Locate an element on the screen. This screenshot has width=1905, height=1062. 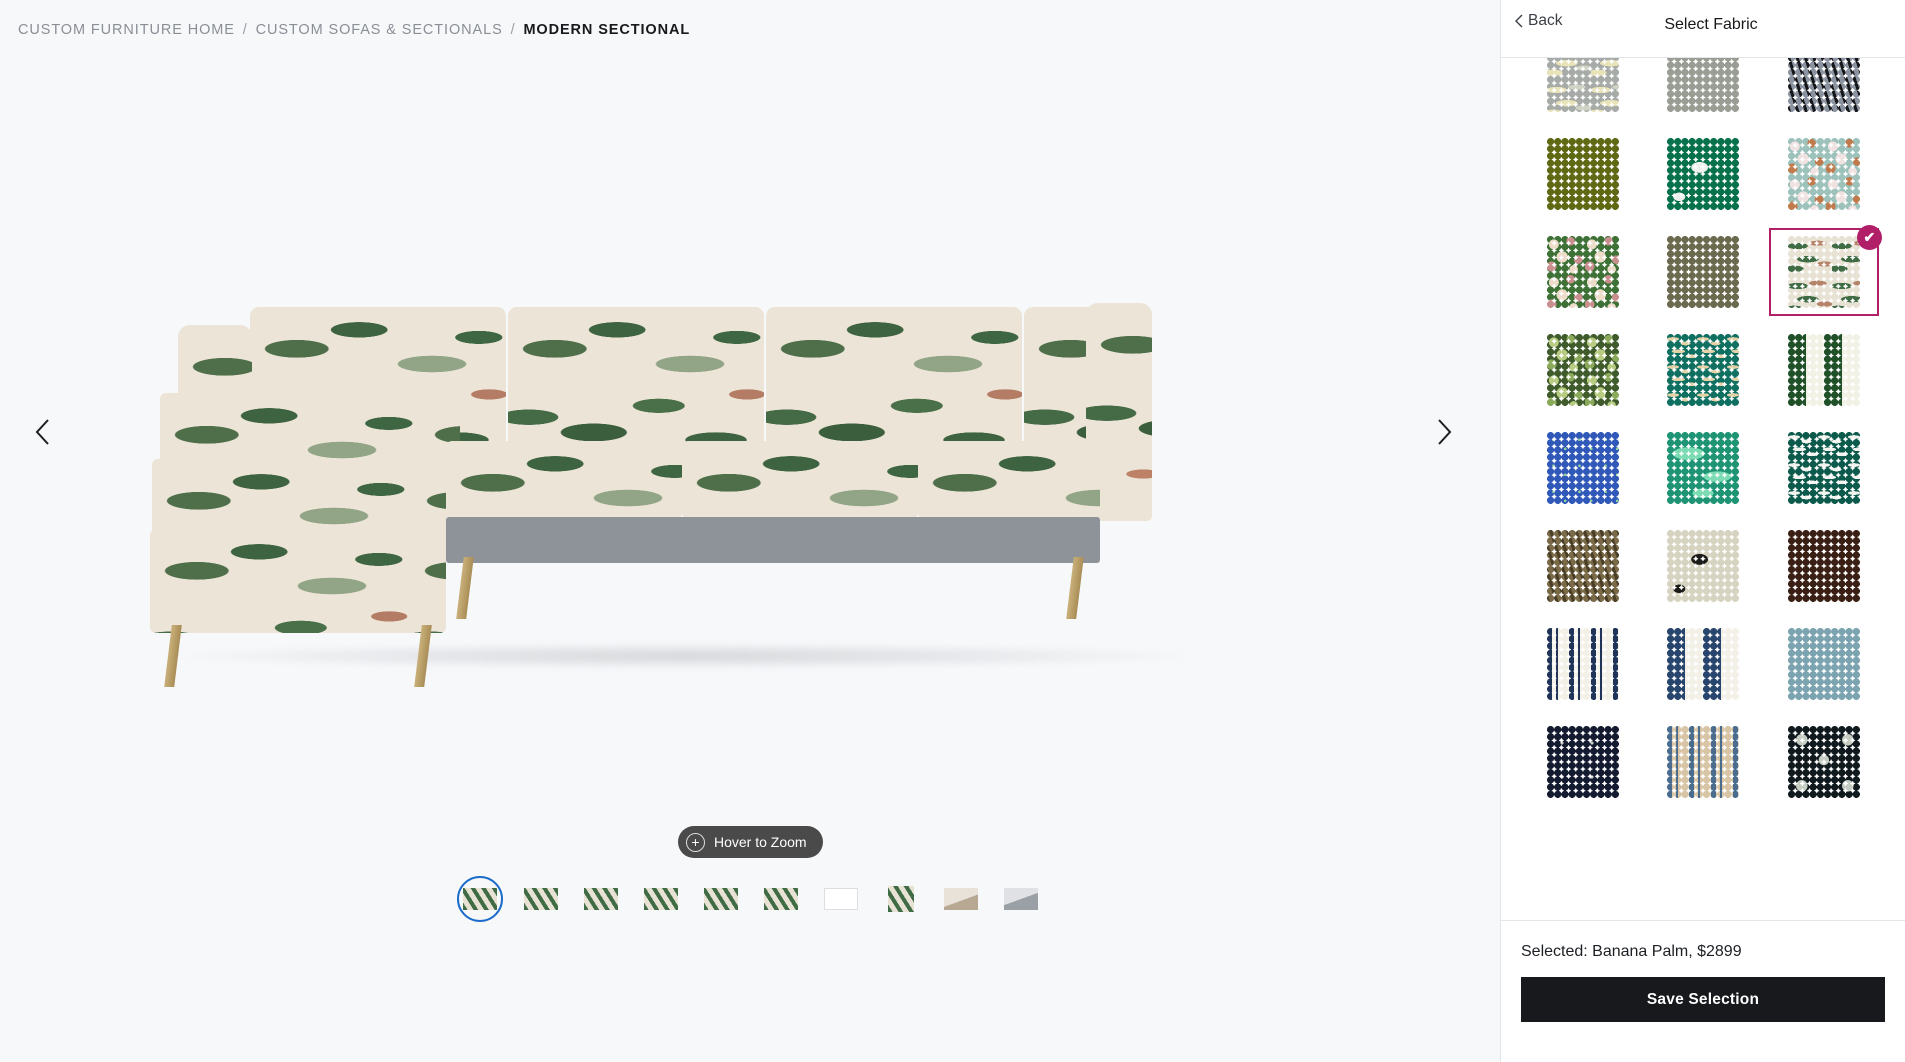
previous-image-button is located at coordinates (42, 432).